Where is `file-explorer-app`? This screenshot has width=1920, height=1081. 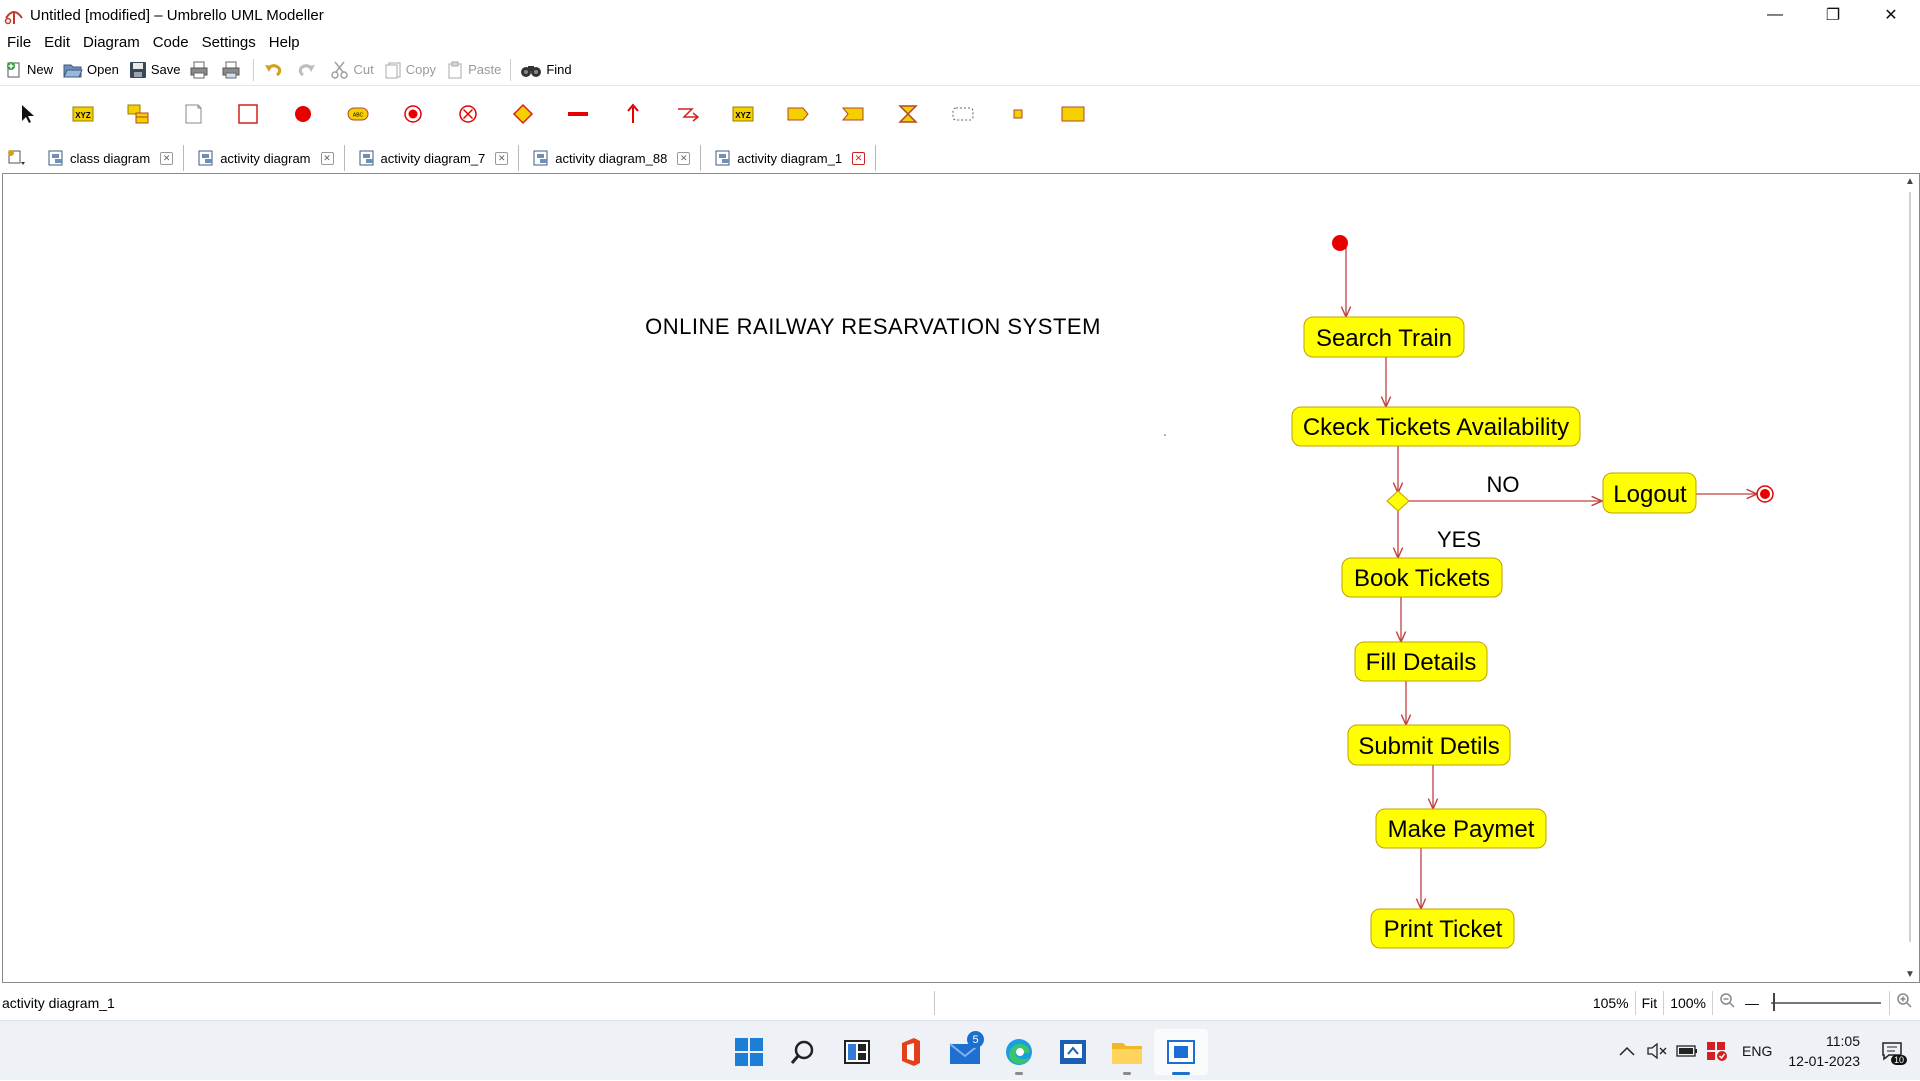 file-explorer-app is located at coordinates (1127, 1052).